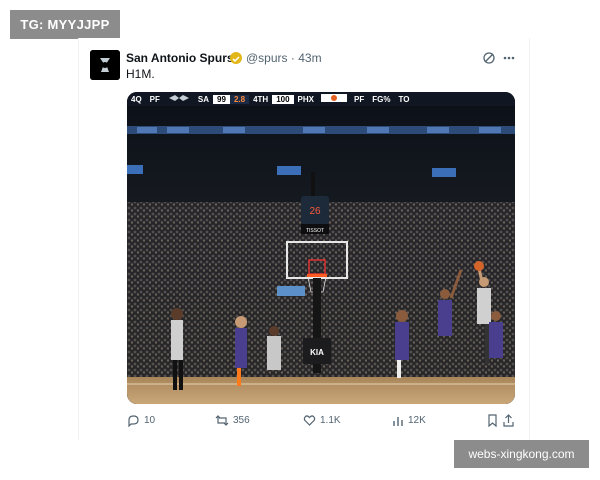 This screenshot has width=600, height=480. I want to click on kia-logo-text: KIA, so click(317, 352).